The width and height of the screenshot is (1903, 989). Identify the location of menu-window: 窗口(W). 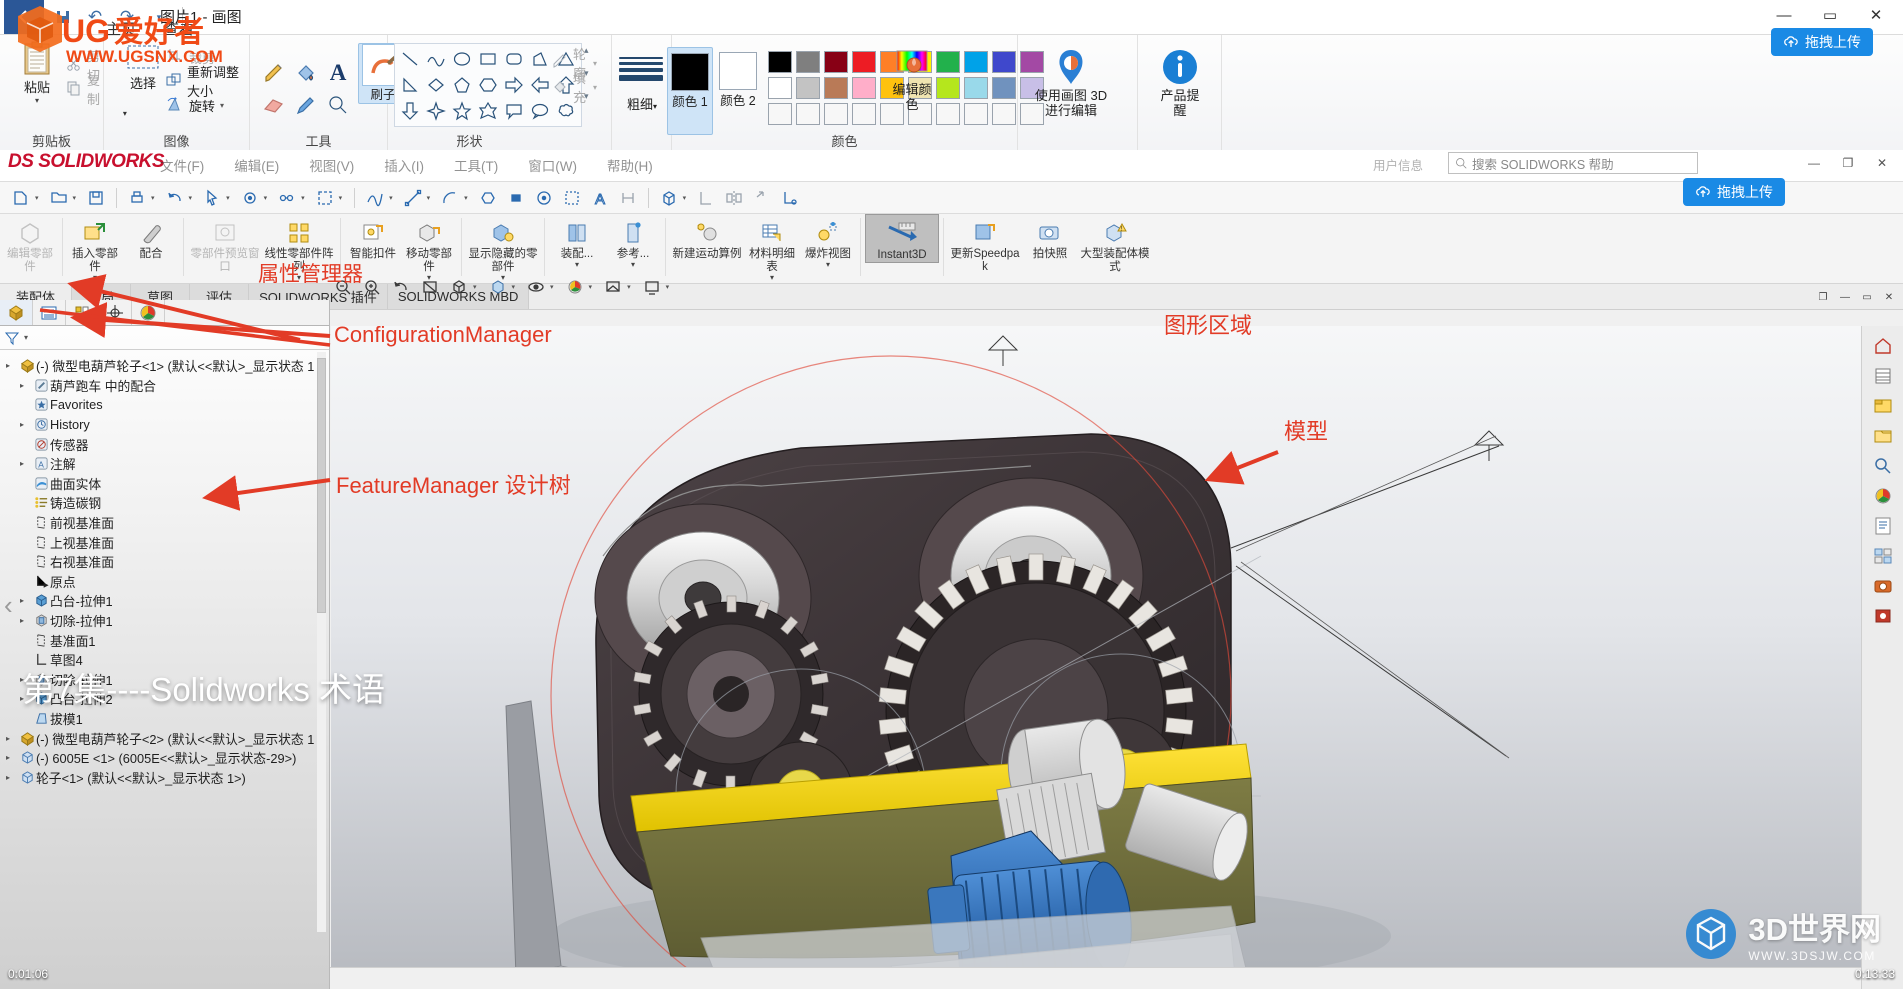
(552, 165).